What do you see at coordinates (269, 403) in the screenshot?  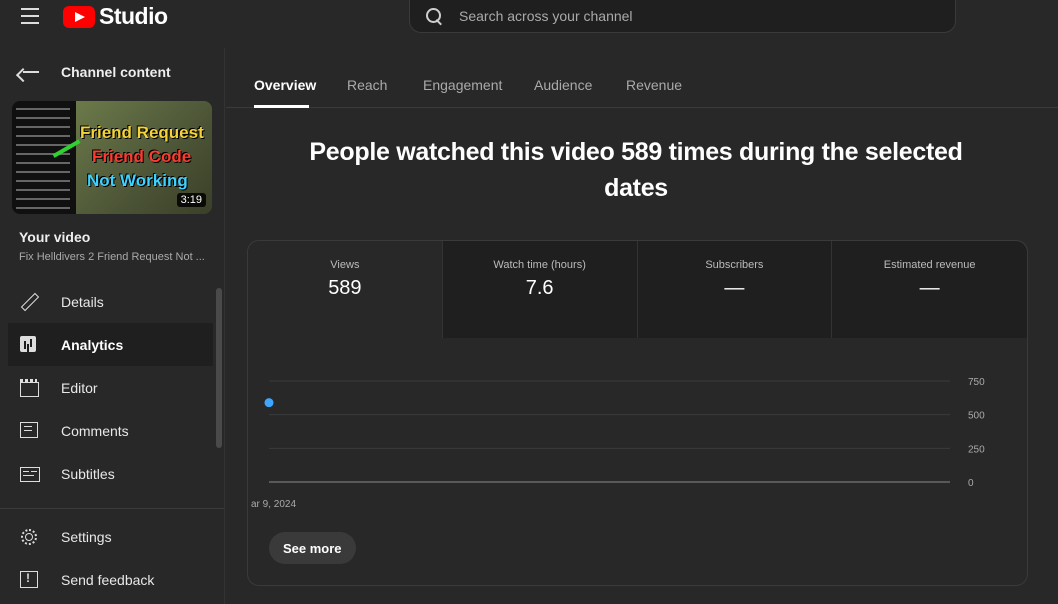 I see `data-point` at bounding box center [269, 403].